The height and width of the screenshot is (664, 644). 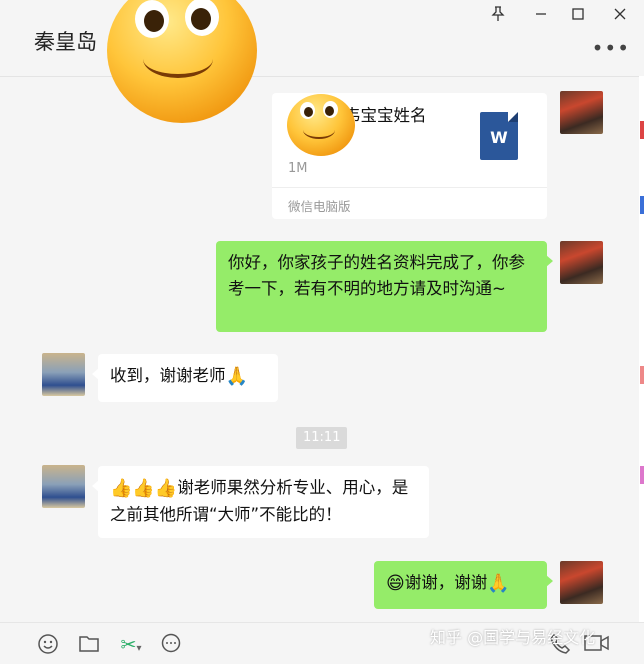 I want to click on message-bubble-received: 收到，谢谢老师🙏, so click(x=185, y=378).